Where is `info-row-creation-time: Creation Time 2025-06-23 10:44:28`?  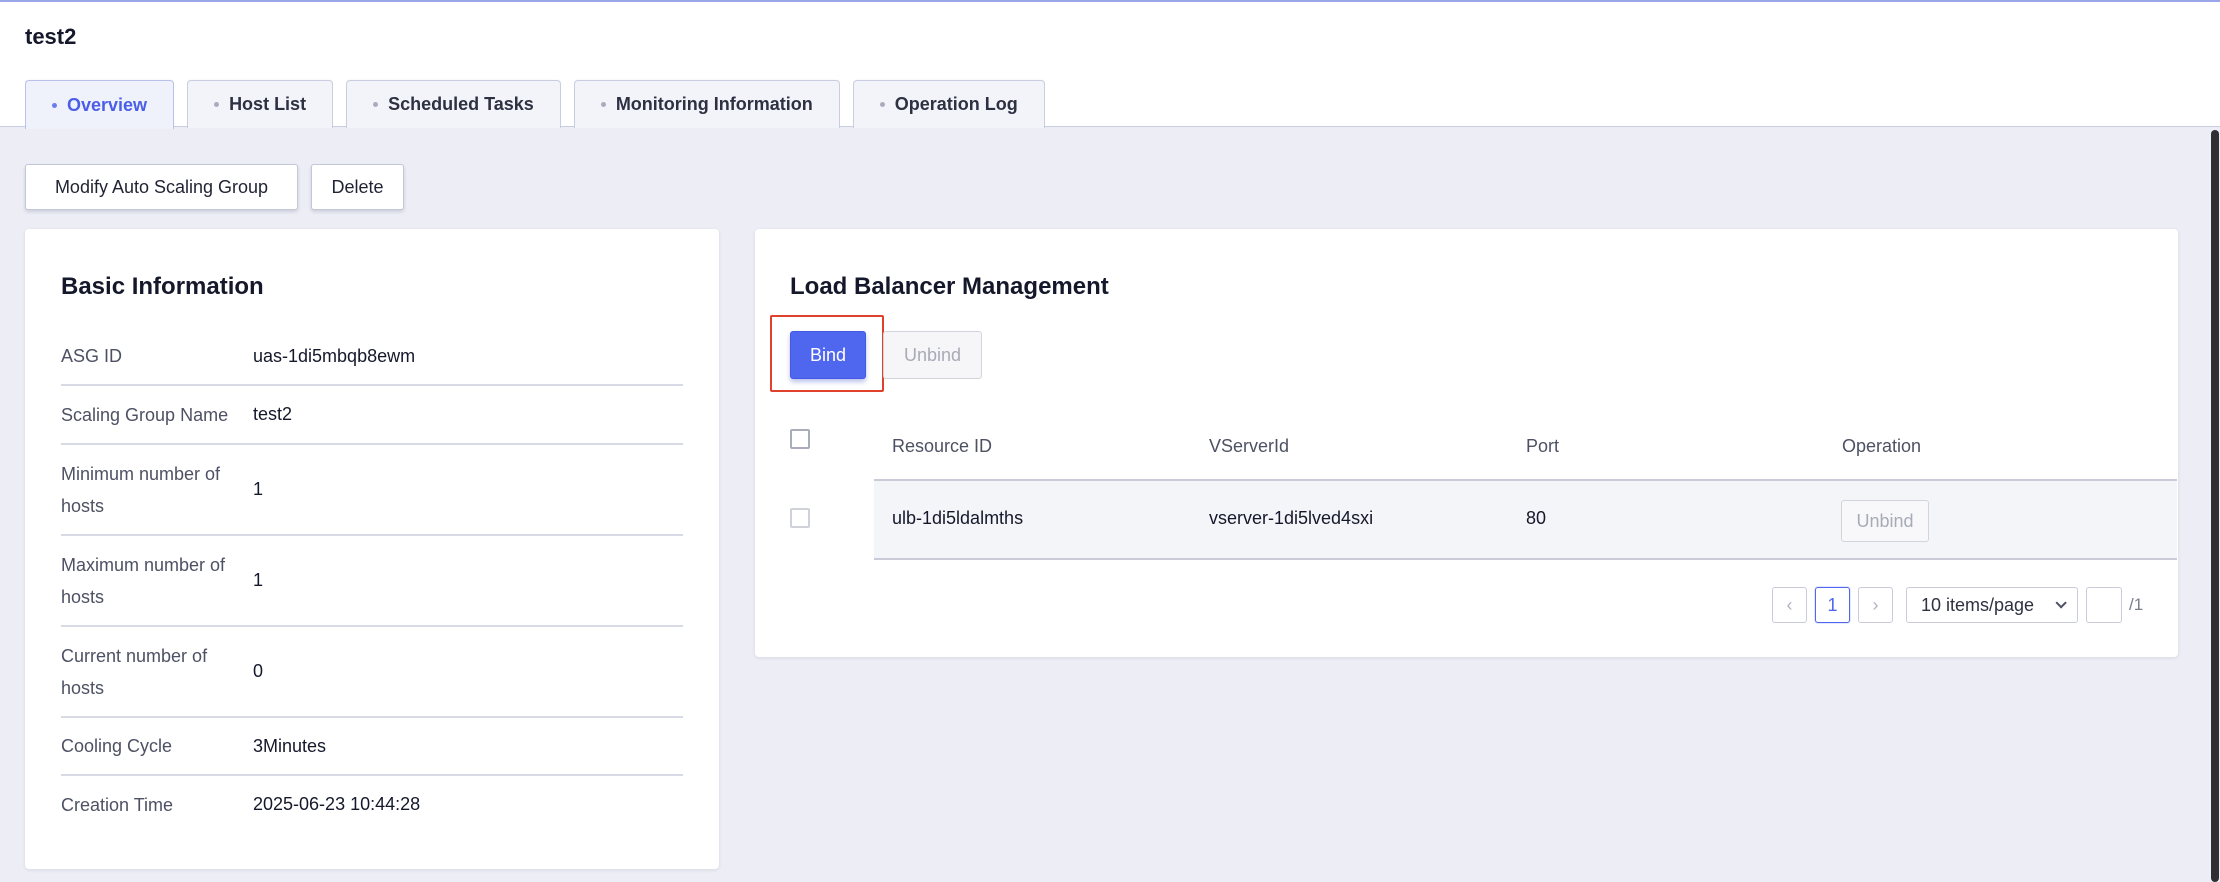 info-row-creation-time: Creation Time 2025-06-23 10:44:28 is located at coordinates (372, 804).